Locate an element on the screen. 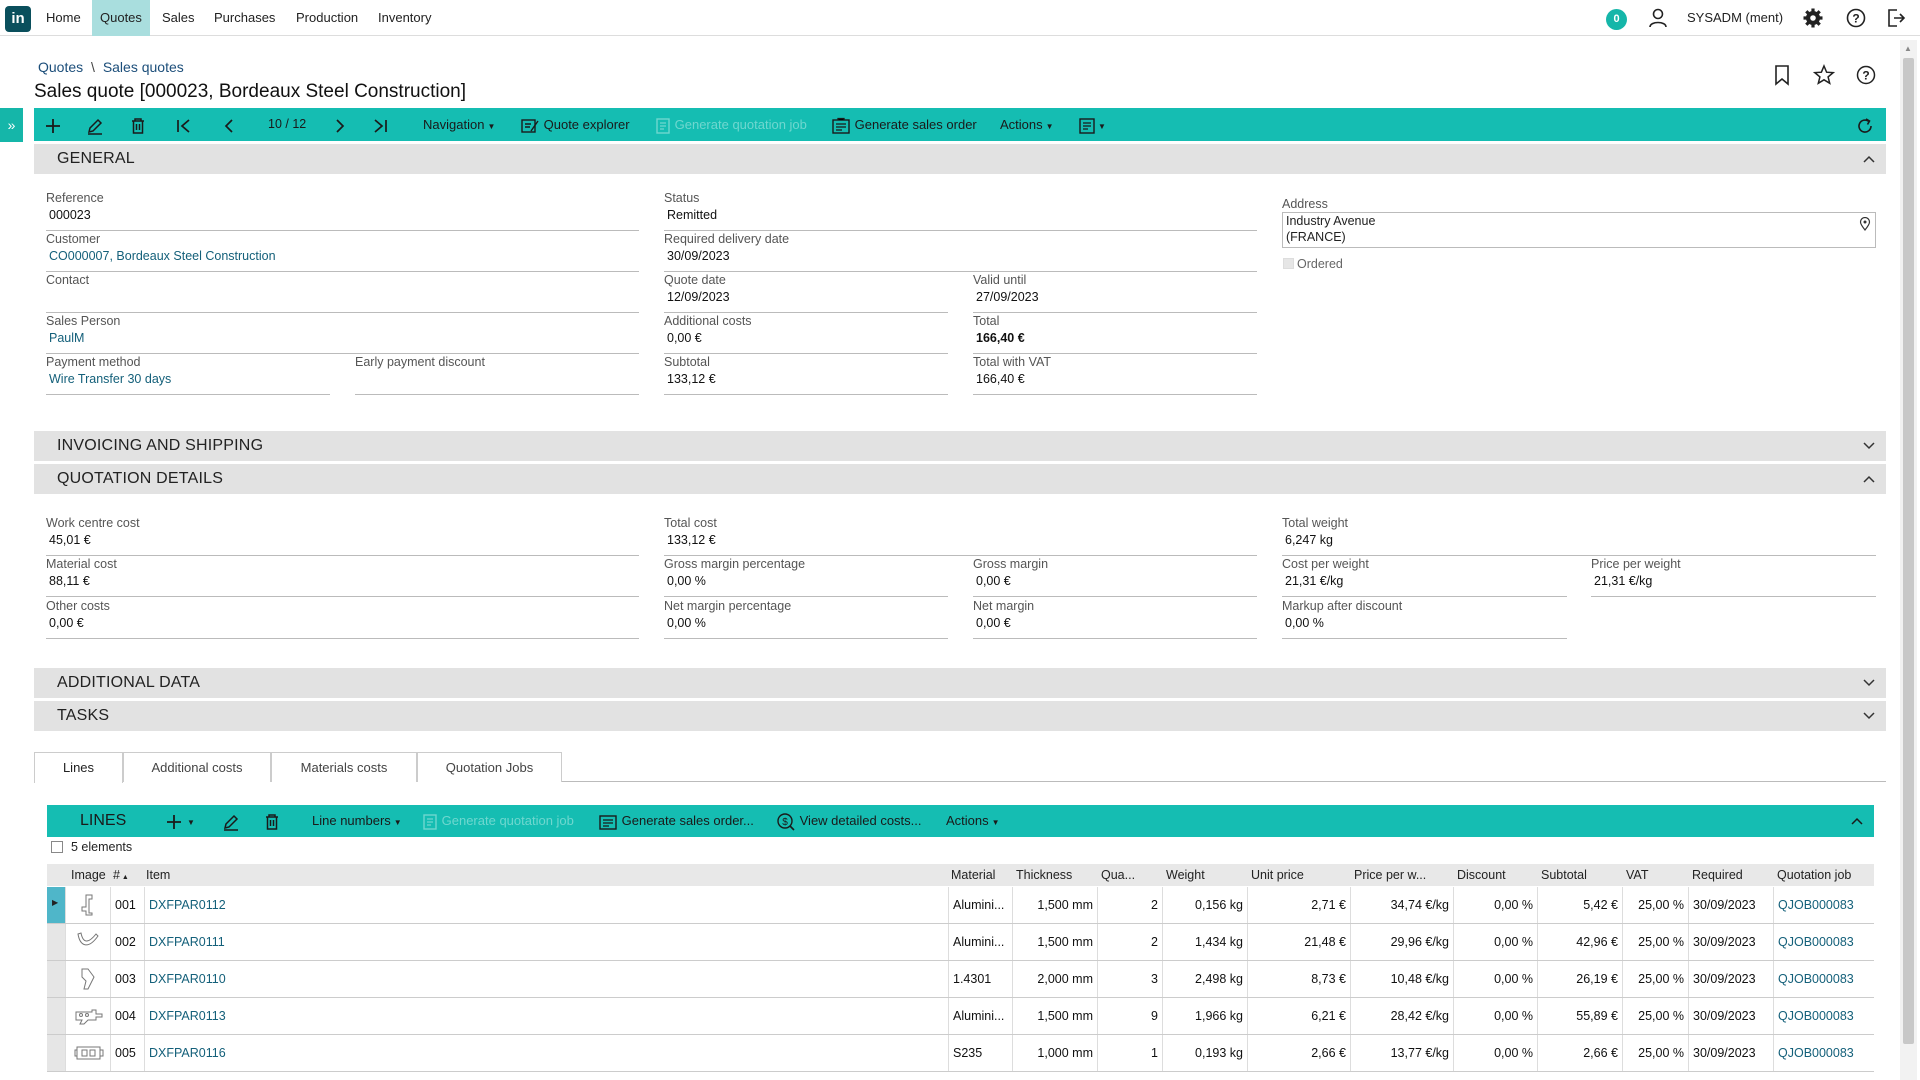 Image resolution: width=1920 pixels, height=1080 pixels. nav-home: Home is located at coordinates (63, 18).